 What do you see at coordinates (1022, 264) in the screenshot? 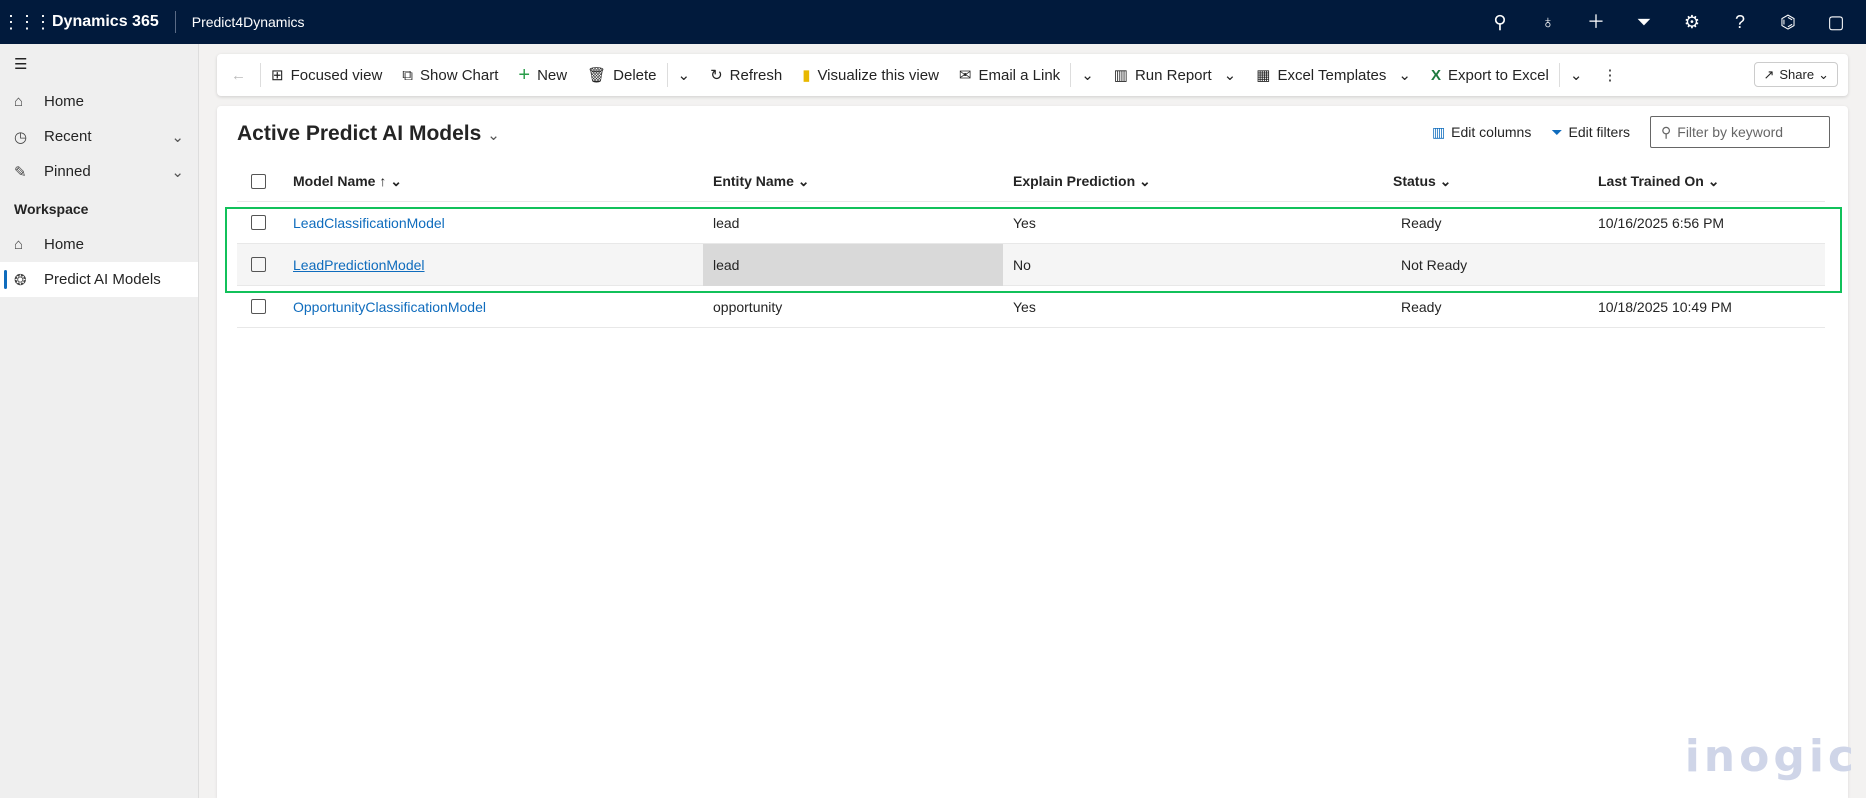
I see `explain-cell: No` at bounding box center [1022, 264].